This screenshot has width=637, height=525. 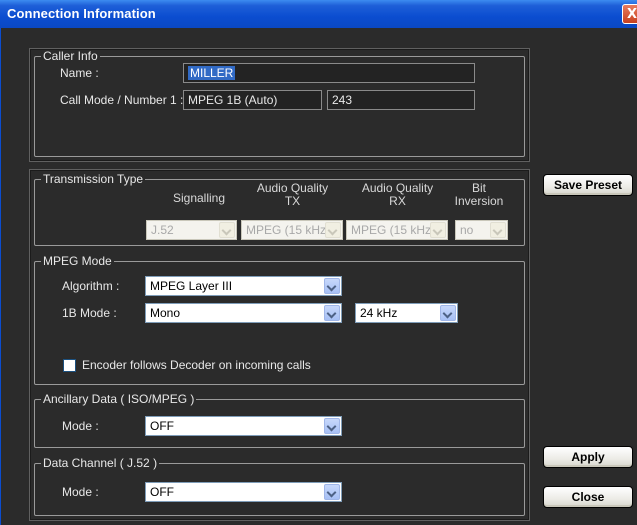 What do you see at coordinates (162, 492) in the screenshot?
I see `data-channel-mode-value: OFF` at bounding box center [162, 492].